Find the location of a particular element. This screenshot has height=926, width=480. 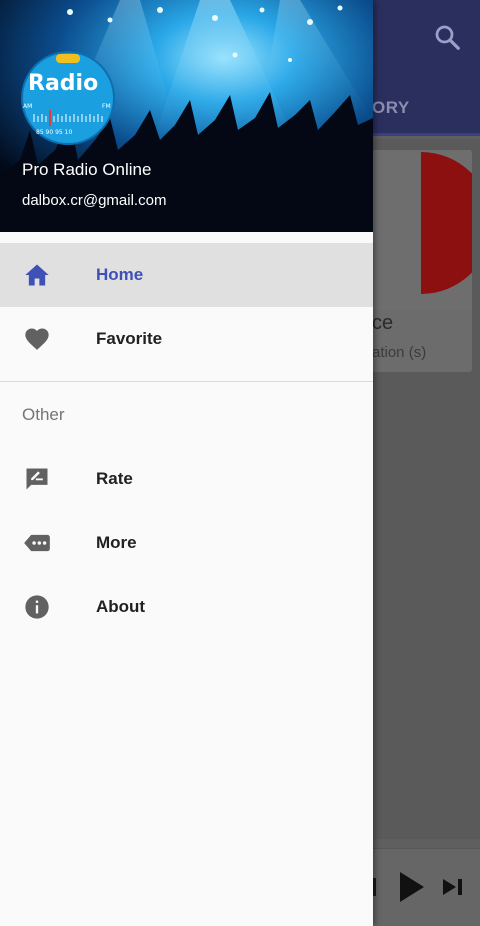

more-tag-icon is located at coordinates (37, 543).